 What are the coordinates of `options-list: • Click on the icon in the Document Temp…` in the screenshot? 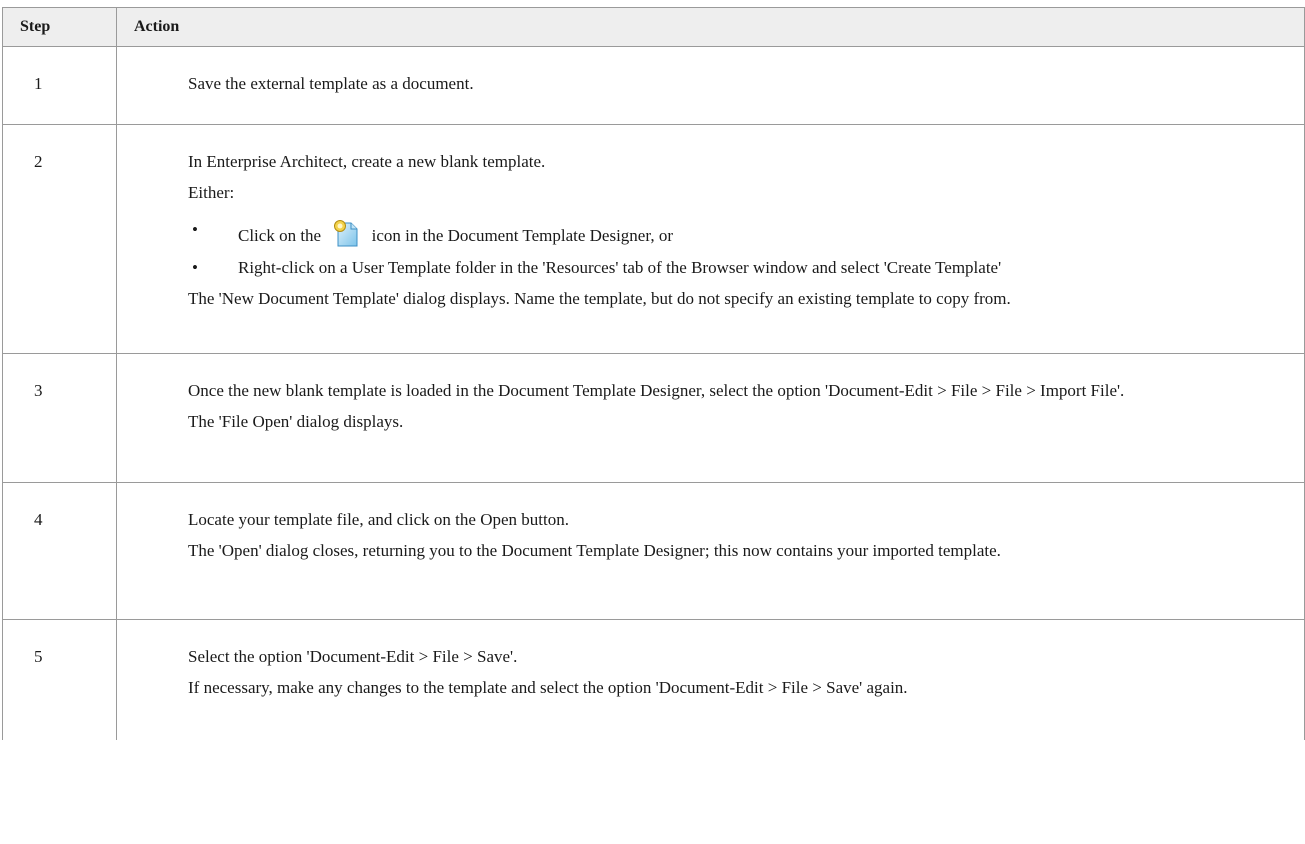 It's located at (742, 248).